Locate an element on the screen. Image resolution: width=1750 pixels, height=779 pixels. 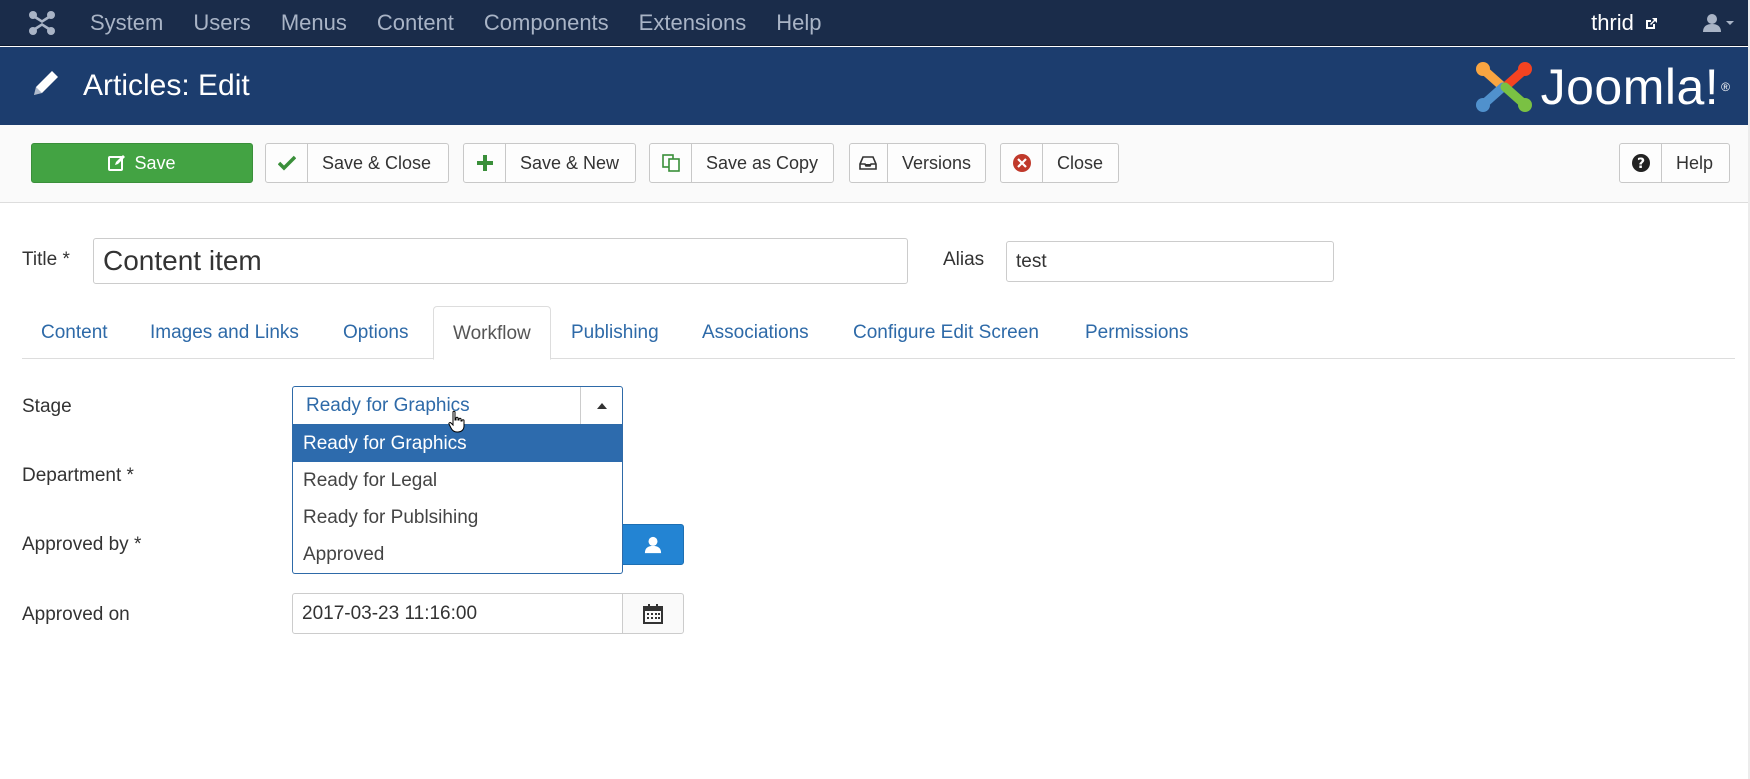
stage-option-ready-for-legal: Ready for Legal is located at coordinates (457, 480).